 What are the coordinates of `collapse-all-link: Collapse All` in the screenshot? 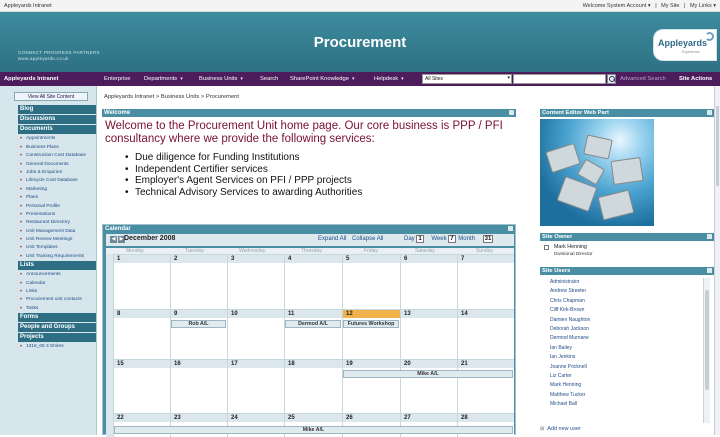 It's located at (367, 239).